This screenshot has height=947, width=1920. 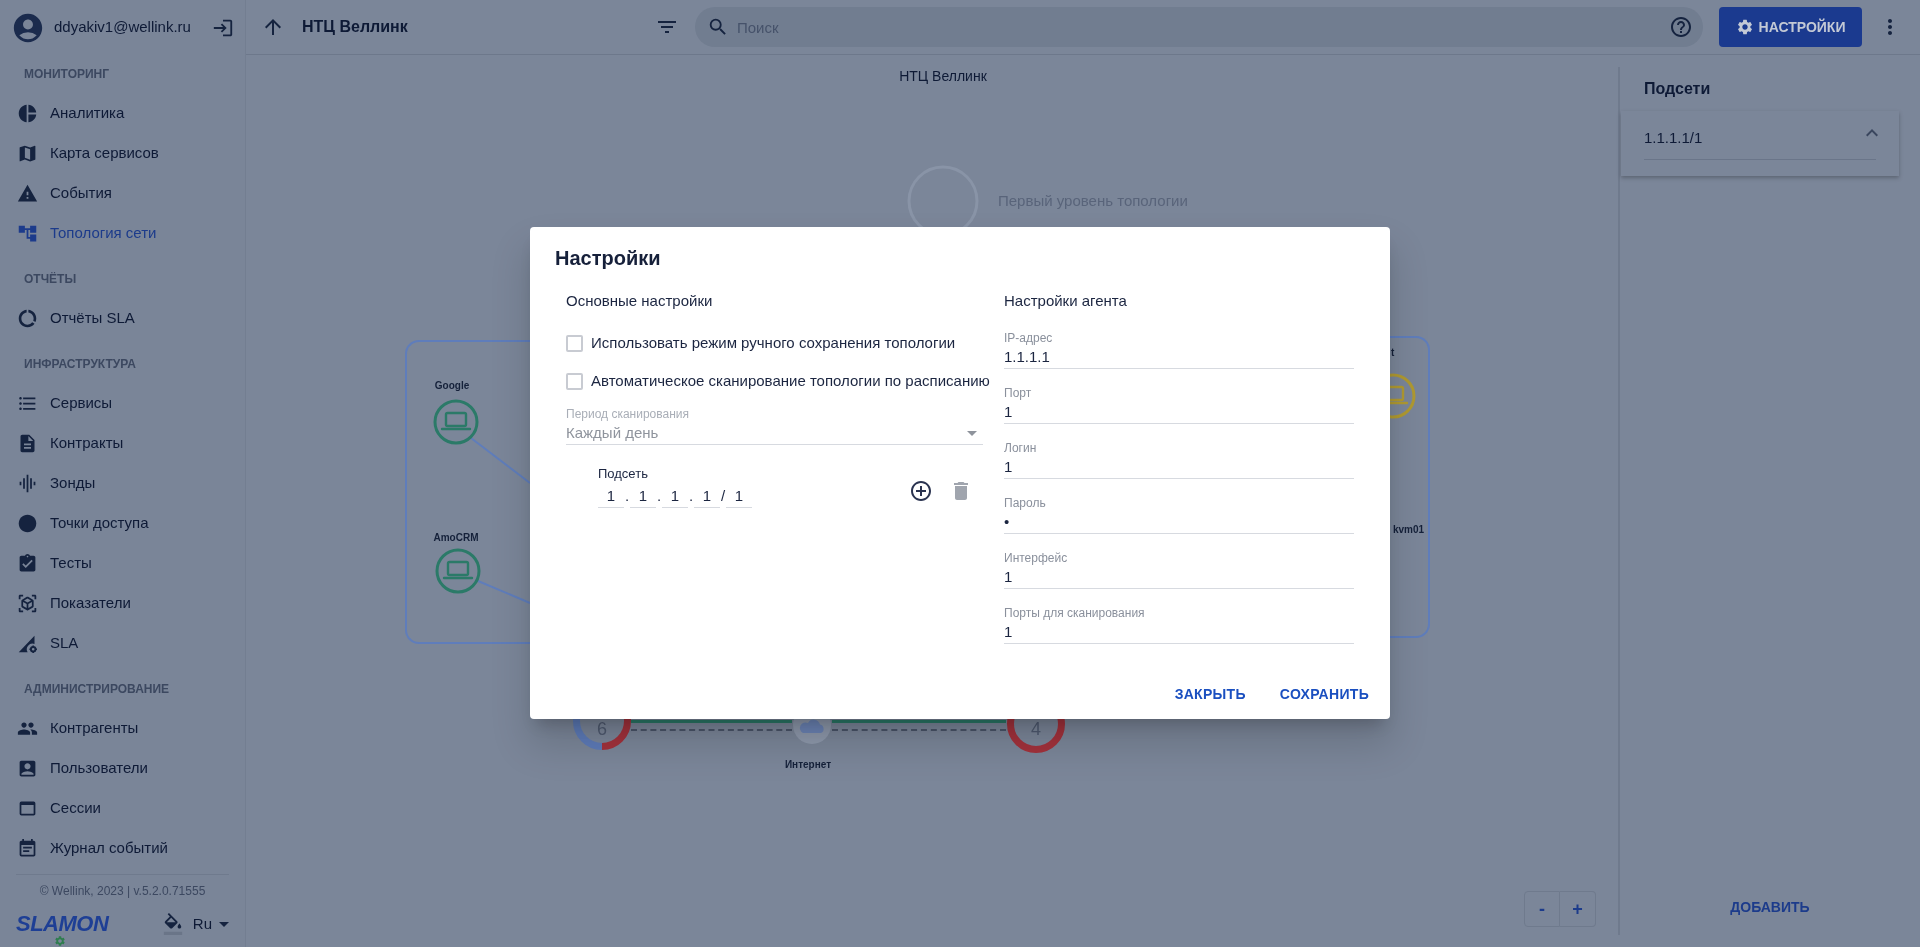 What do you see at coordinates (122, 113) in the screenshot?
I see `sidebar-item: Аналитика` at bounding box center [122, 113].